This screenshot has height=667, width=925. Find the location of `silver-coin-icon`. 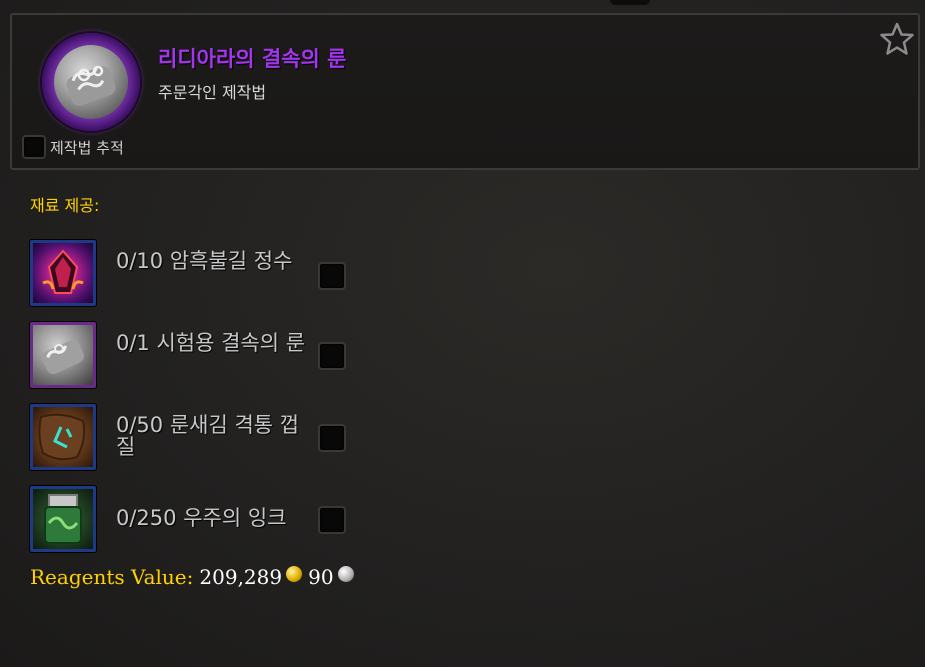

silver-coin-icon is located at coordinates (345, 574).